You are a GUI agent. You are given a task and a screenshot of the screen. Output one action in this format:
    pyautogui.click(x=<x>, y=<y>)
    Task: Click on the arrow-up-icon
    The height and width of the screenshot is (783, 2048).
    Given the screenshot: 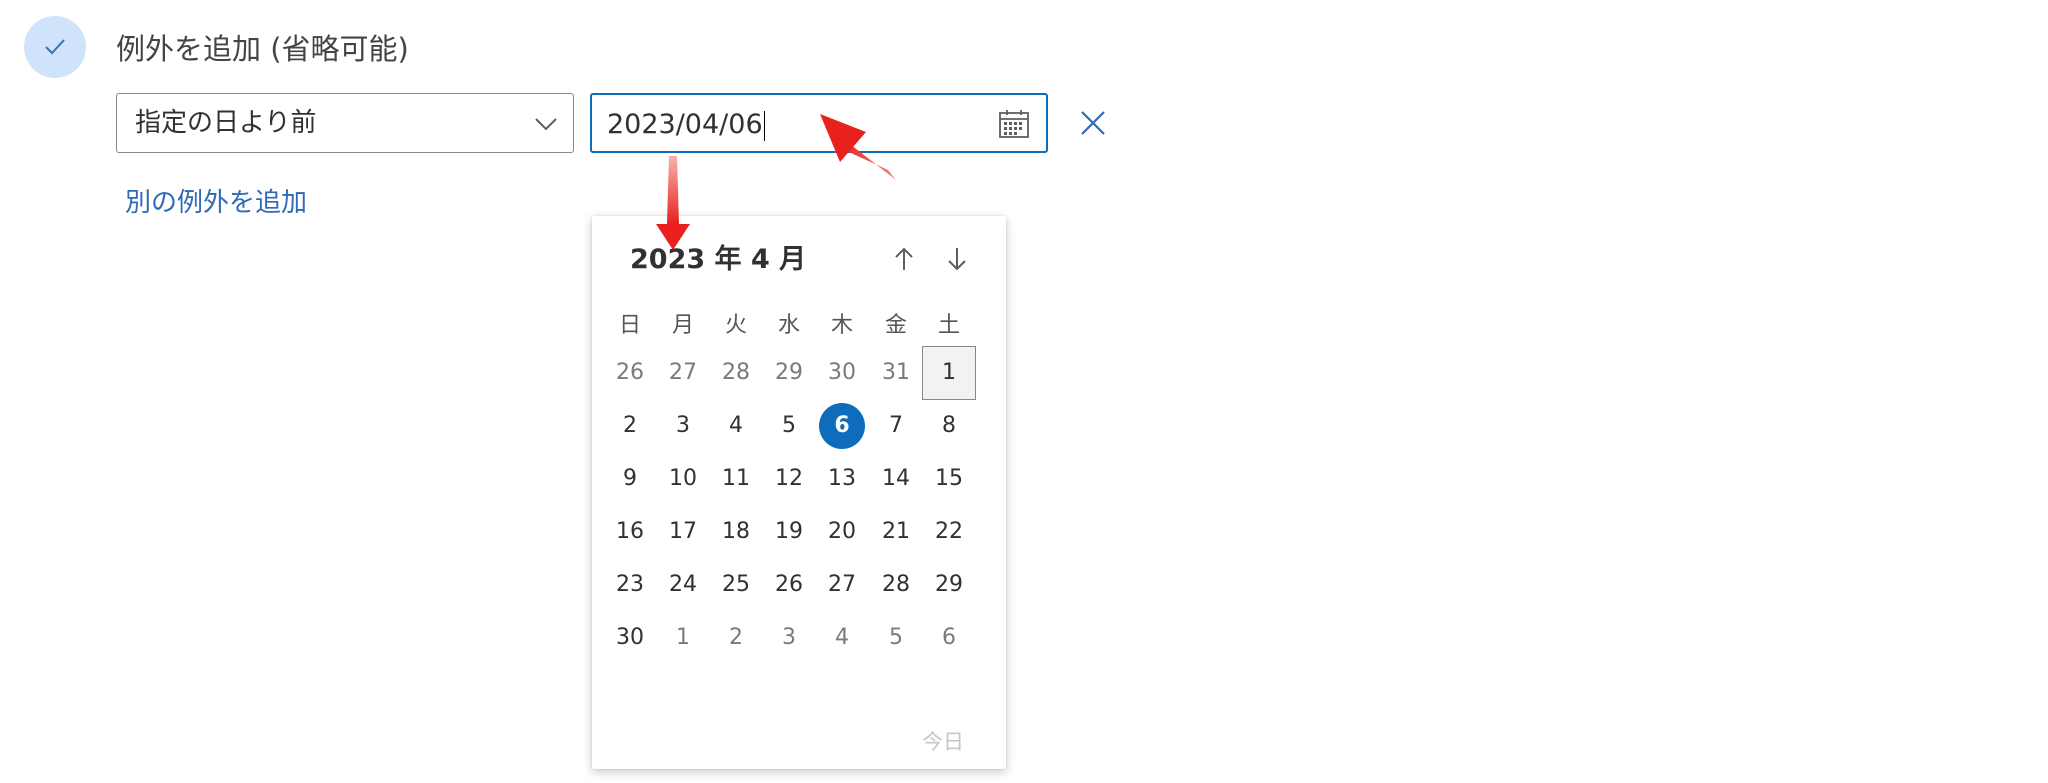 What is the action you would take?
    pyautogui.click(x=904, y=258)
    